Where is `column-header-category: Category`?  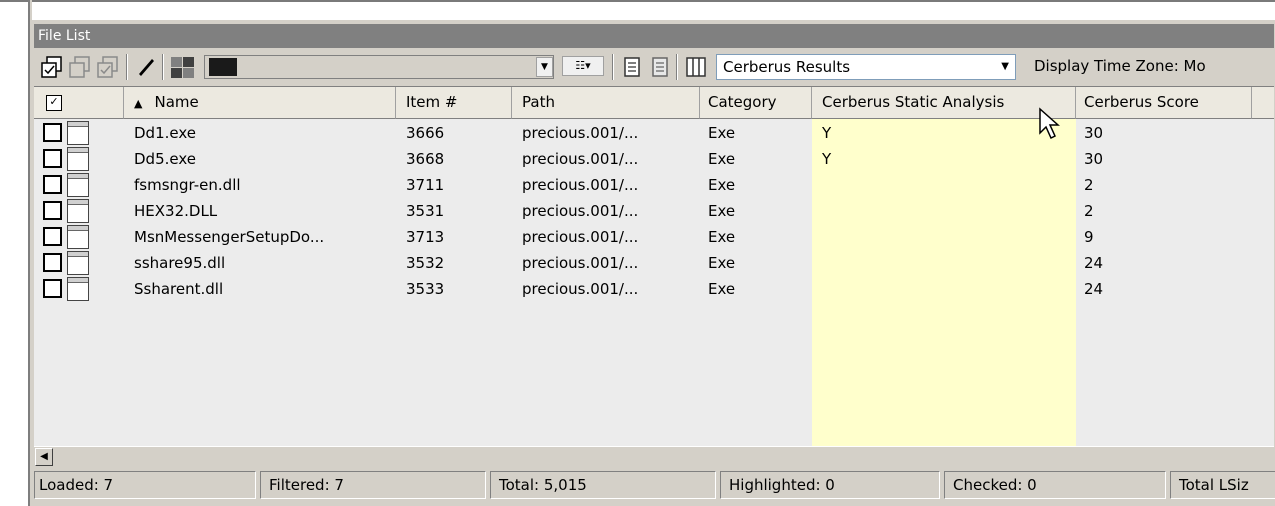 column-header-category: Category is located at coordinates (756, 103).